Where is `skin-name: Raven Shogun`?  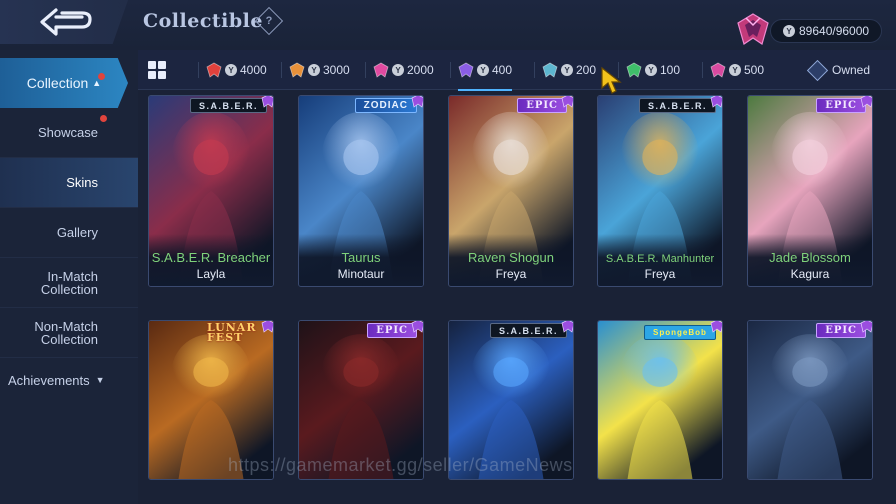 skin-name: Raven Shogun is located at coordinates (510, 257).